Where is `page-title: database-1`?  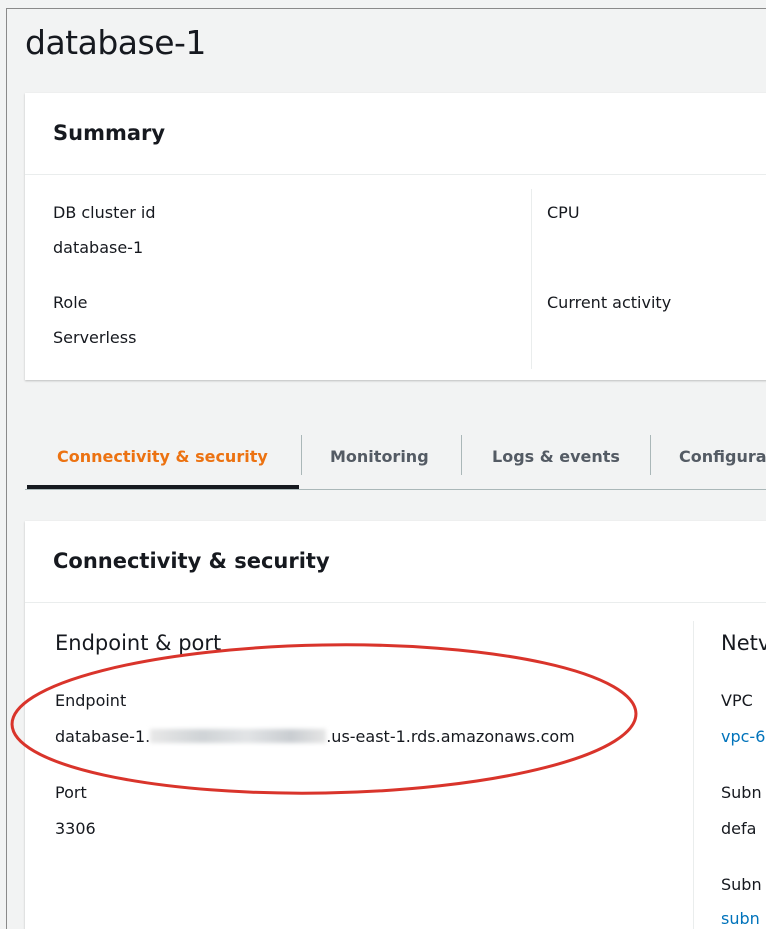
page-title: database-1 is located at coordinates (115, 42).